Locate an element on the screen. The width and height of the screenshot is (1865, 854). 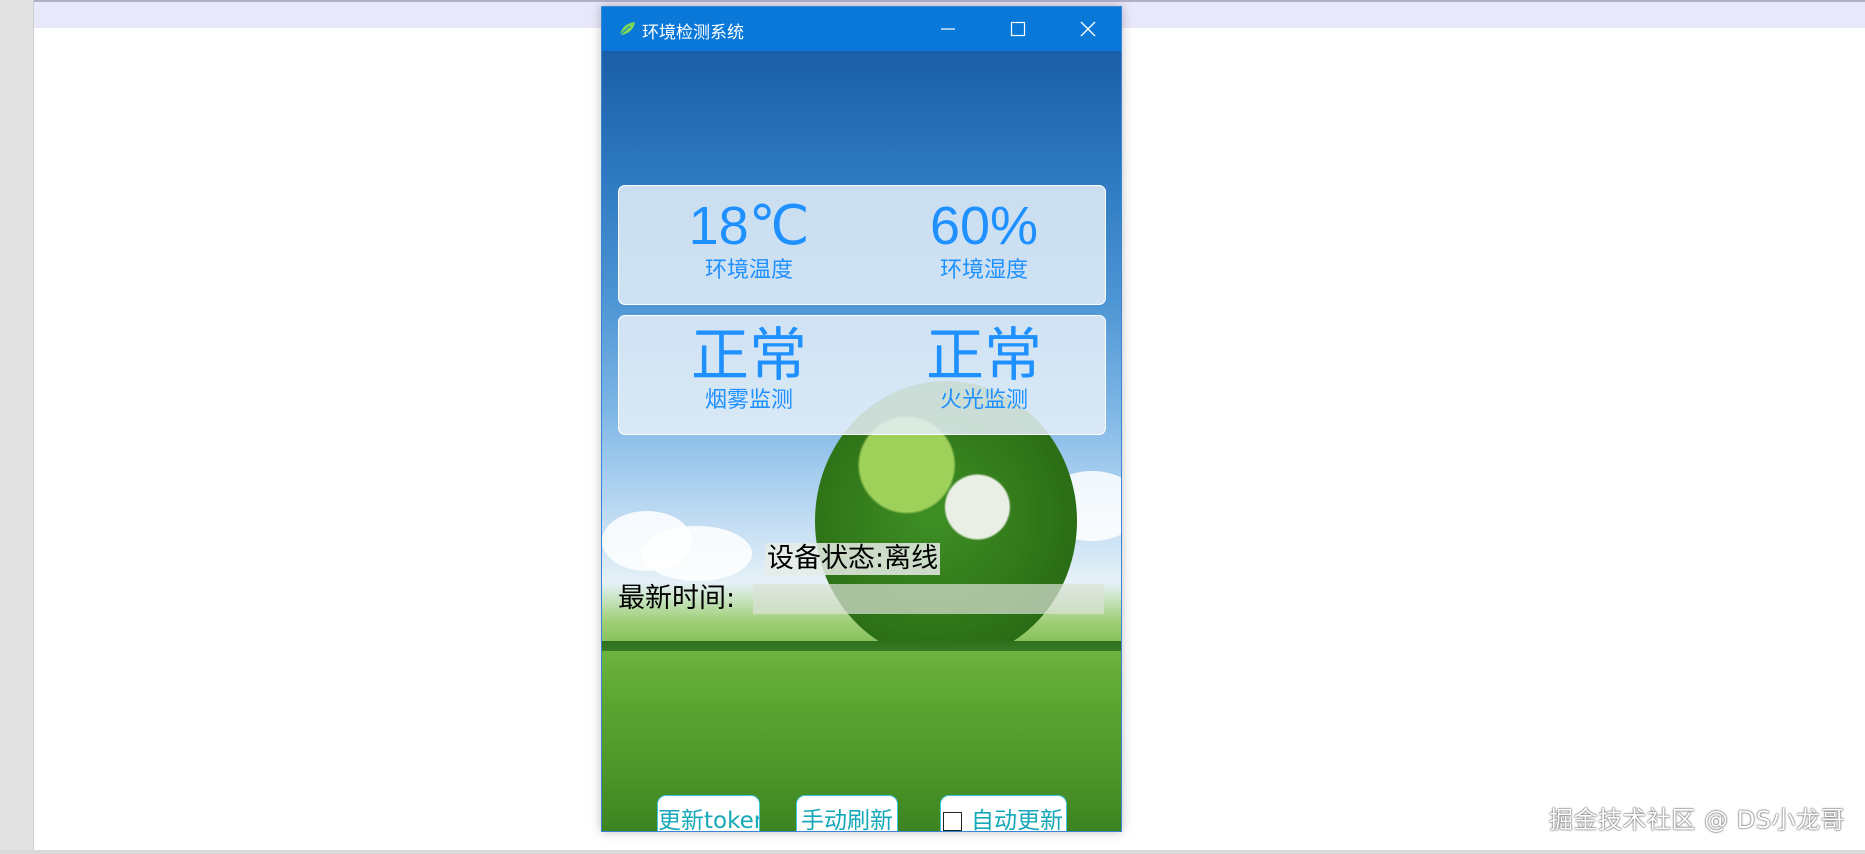
title-bar: 环境检测系统 is located at coordinates (861, 29).